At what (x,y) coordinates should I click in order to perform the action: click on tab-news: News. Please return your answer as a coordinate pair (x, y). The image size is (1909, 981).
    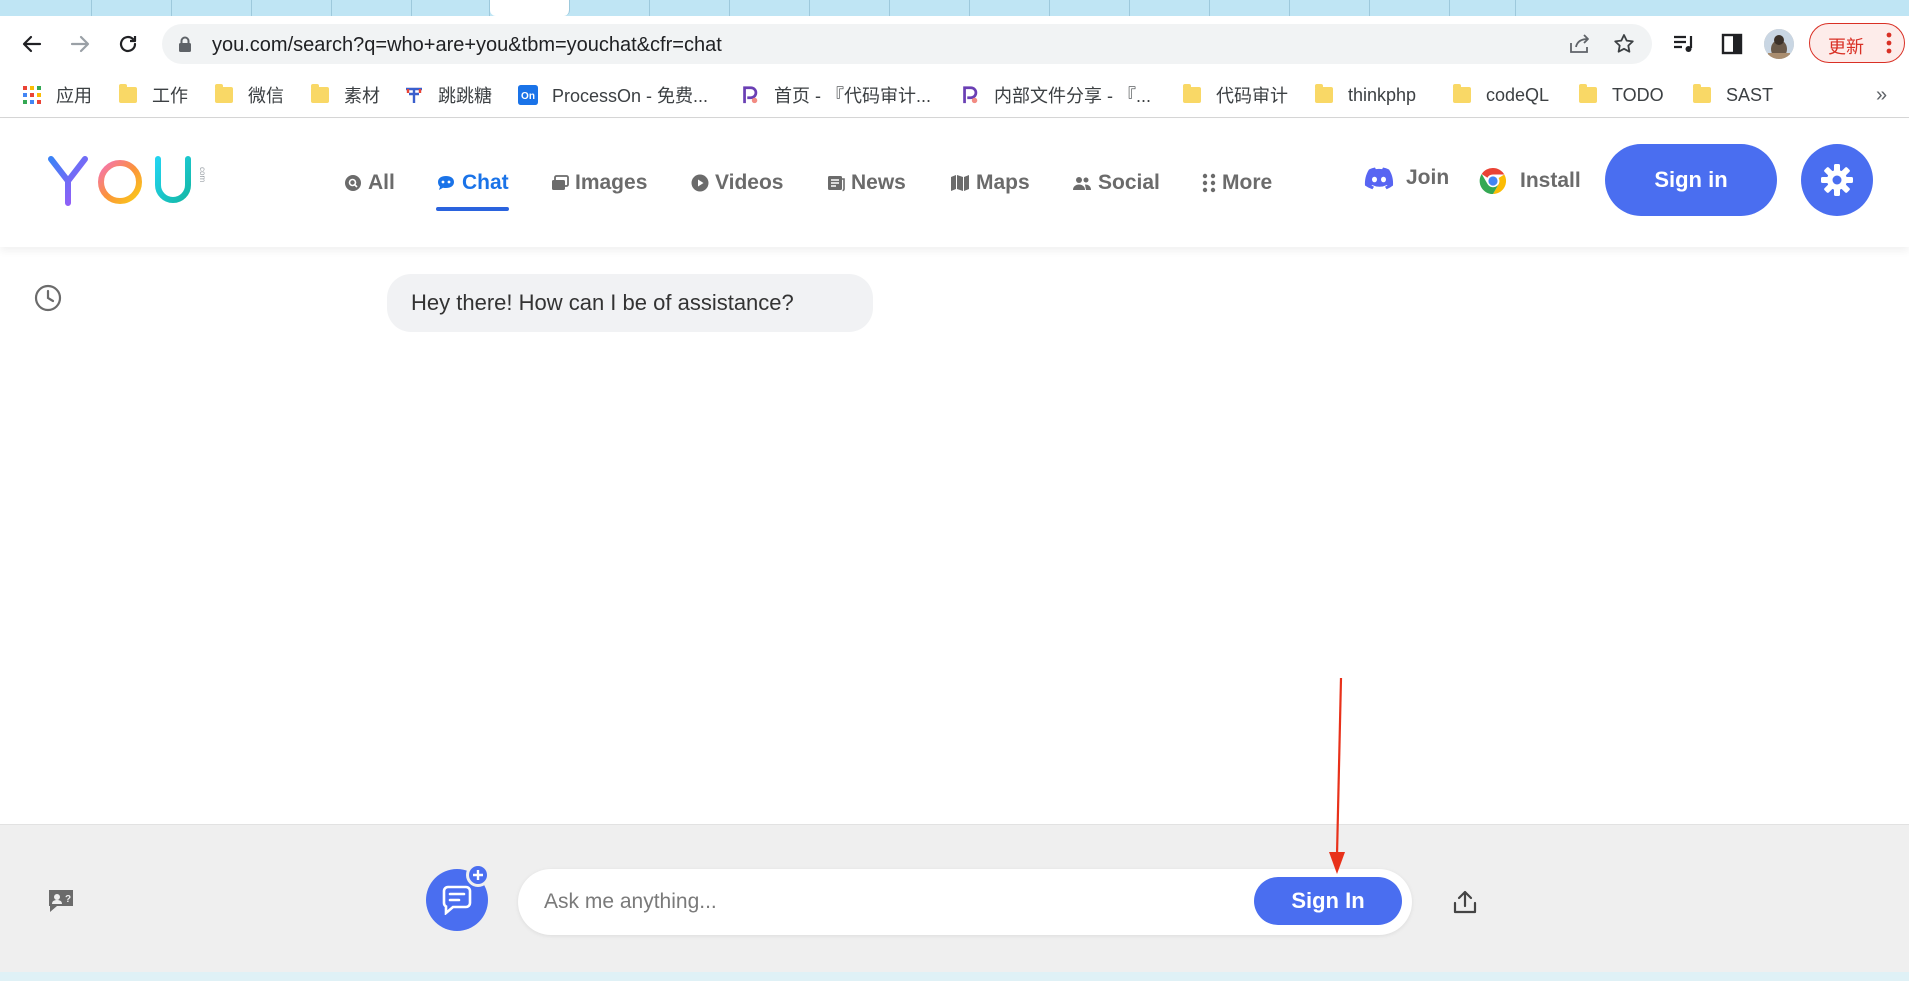
    Looking at the image, I should click on (866, 183).